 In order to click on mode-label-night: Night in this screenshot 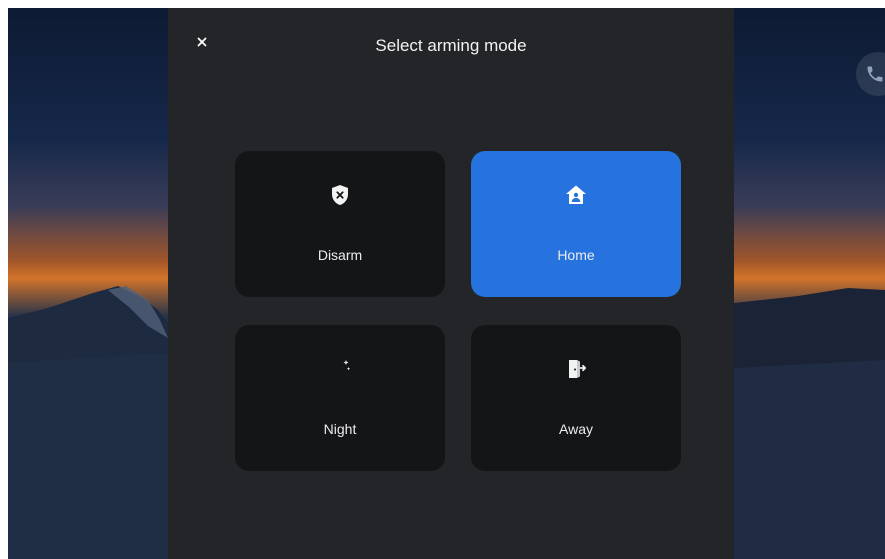, I will do `click(340, 429)`.